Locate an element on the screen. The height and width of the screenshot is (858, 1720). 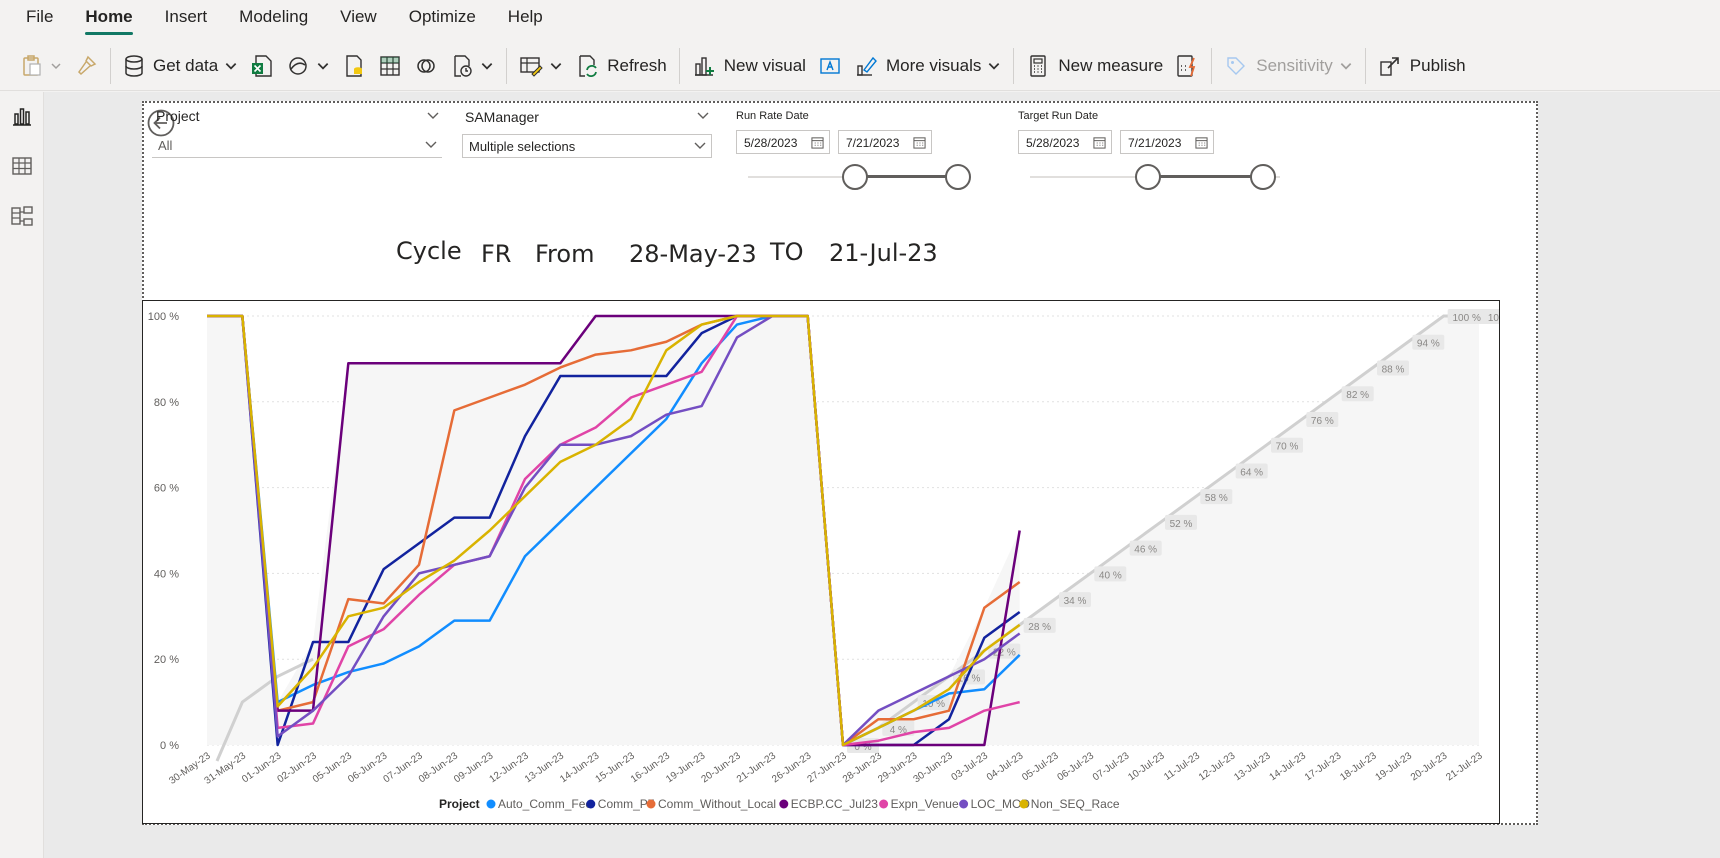
onelake-button is located at coordinates (308, 66).